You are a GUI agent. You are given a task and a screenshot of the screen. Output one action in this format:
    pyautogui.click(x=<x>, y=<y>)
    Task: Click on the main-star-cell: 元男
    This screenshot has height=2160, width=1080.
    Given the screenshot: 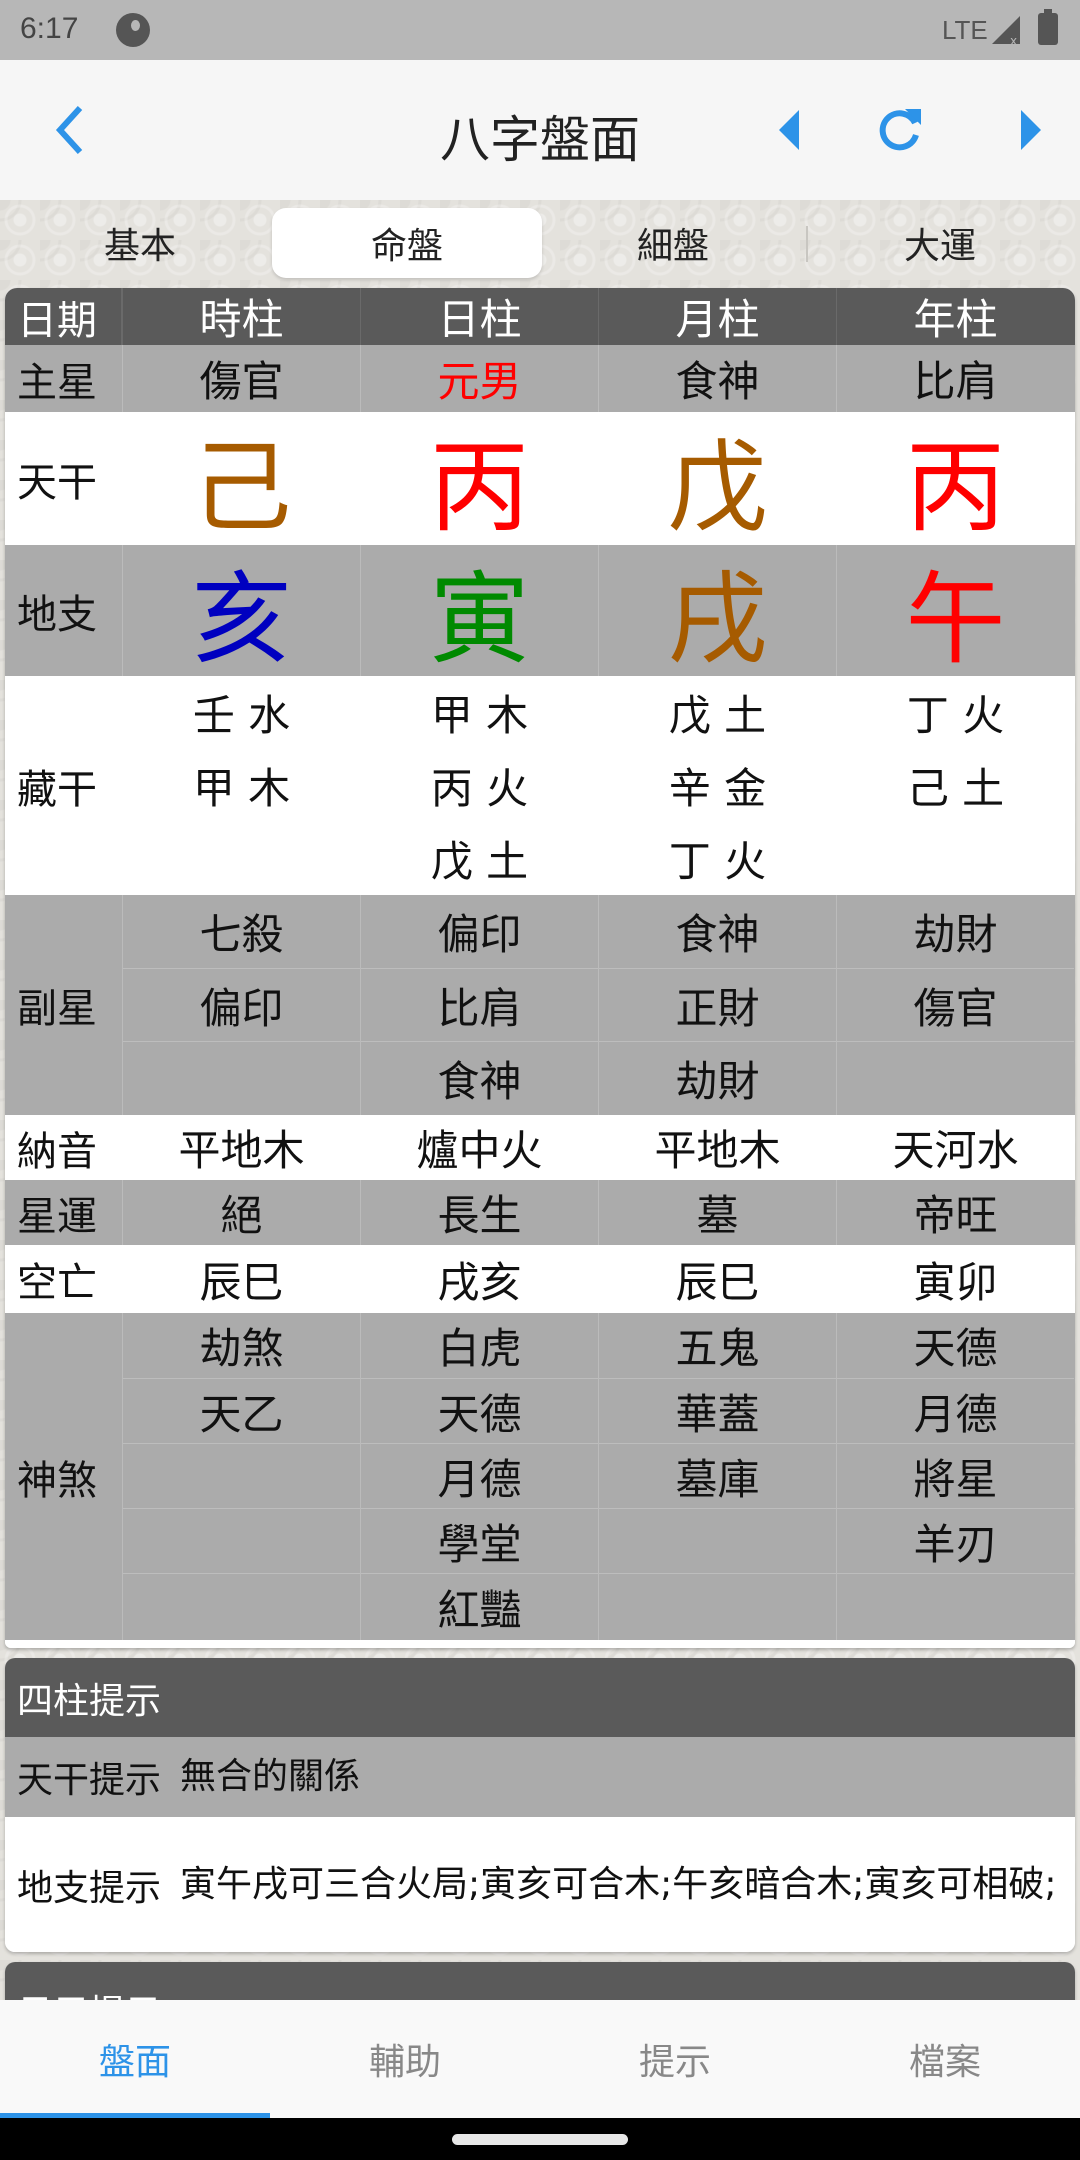 What is the action you would take?
    pyautogui.click(x=479, y=378)
    